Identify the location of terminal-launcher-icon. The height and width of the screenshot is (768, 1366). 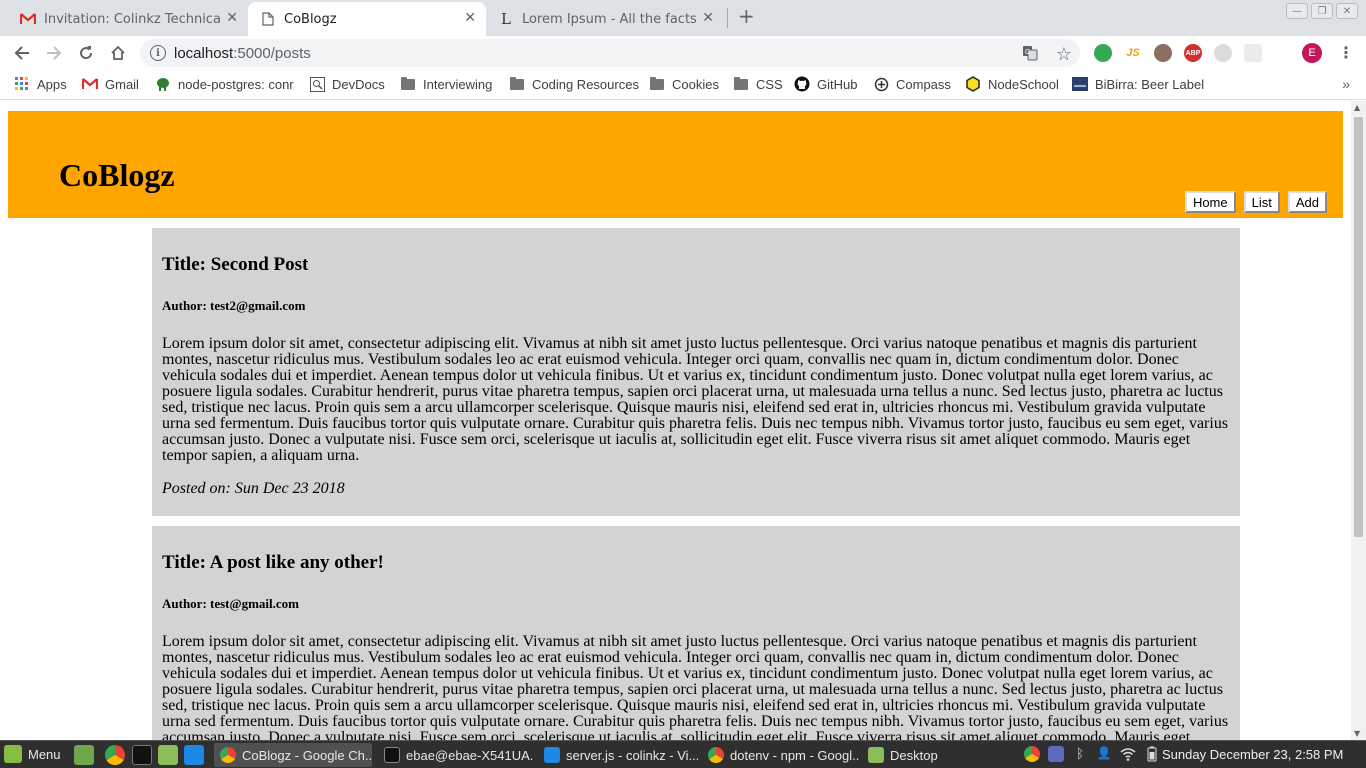
(142, 755).